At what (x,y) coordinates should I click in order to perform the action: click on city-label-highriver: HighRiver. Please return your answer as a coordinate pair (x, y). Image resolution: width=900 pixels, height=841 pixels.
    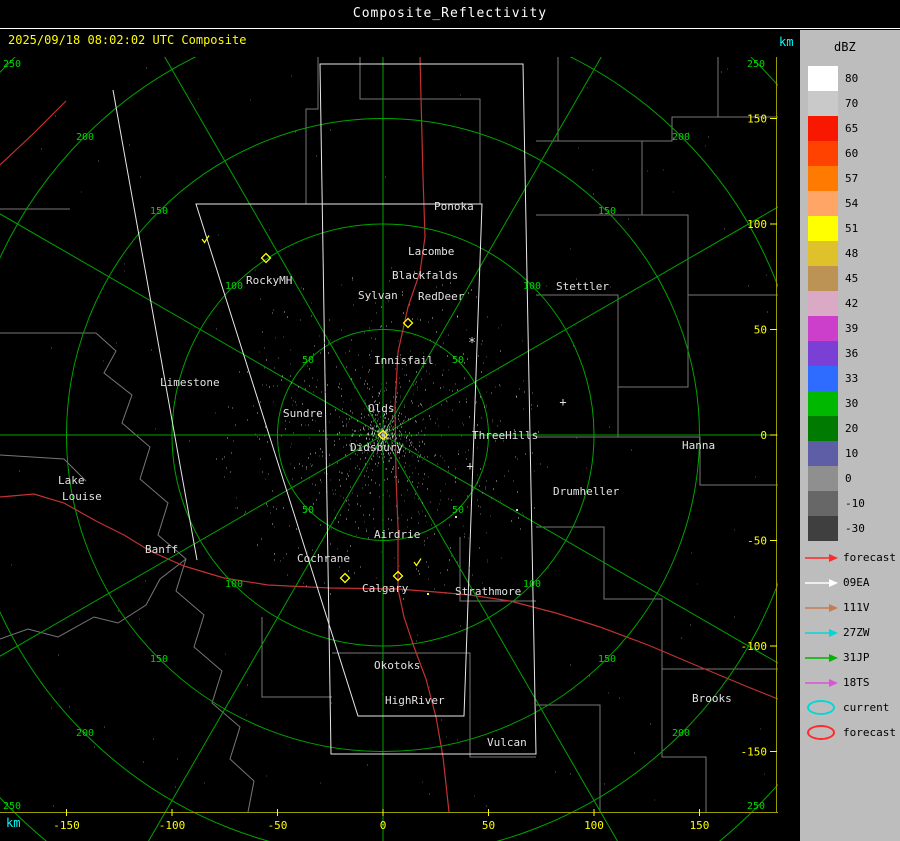
    Looking at the image, I should click on (415, 700).